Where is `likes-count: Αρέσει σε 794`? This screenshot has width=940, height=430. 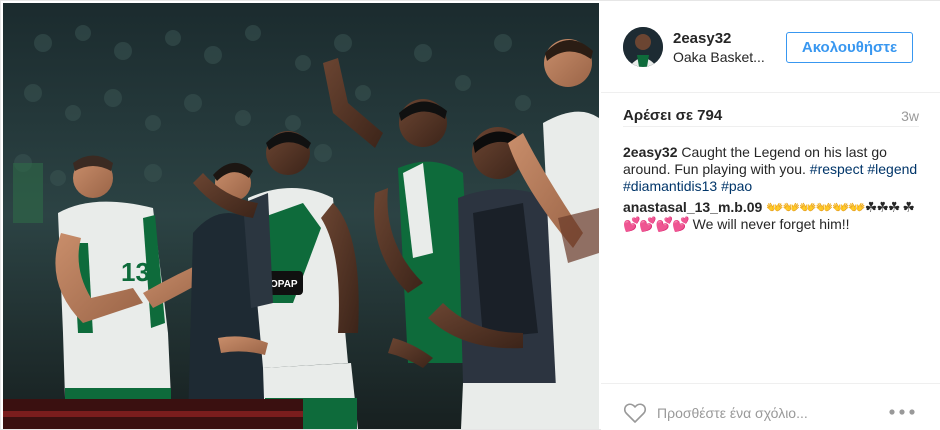 likes-count: Αρέσει σε 794 is located at coordinates (672, 115).